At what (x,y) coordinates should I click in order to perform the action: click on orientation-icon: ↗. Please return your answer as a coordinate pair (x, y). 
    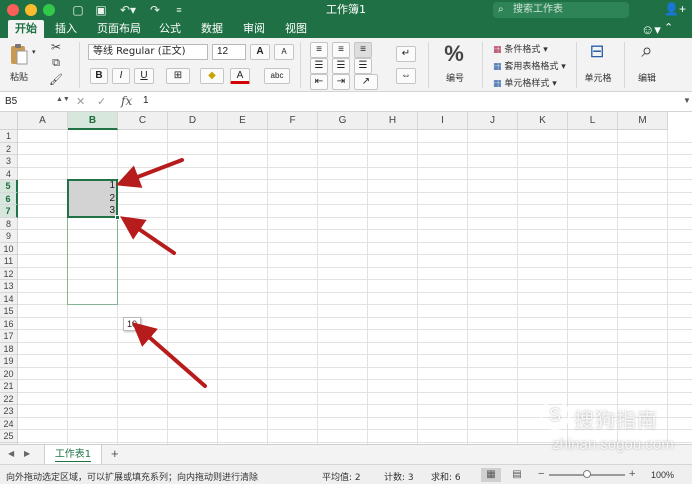
    Looking at the image, I should click on (366, 82).